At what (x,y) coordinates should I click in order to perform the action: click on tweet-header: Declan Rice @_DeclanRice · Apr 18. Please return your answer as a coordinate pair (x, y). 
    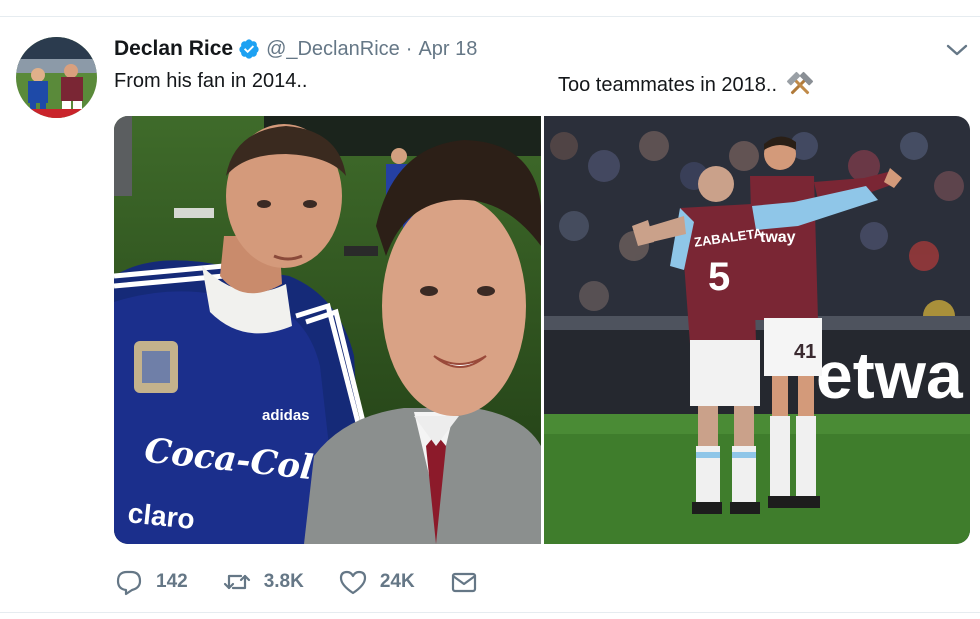
    Looking at the image, I should click on (295, 49).